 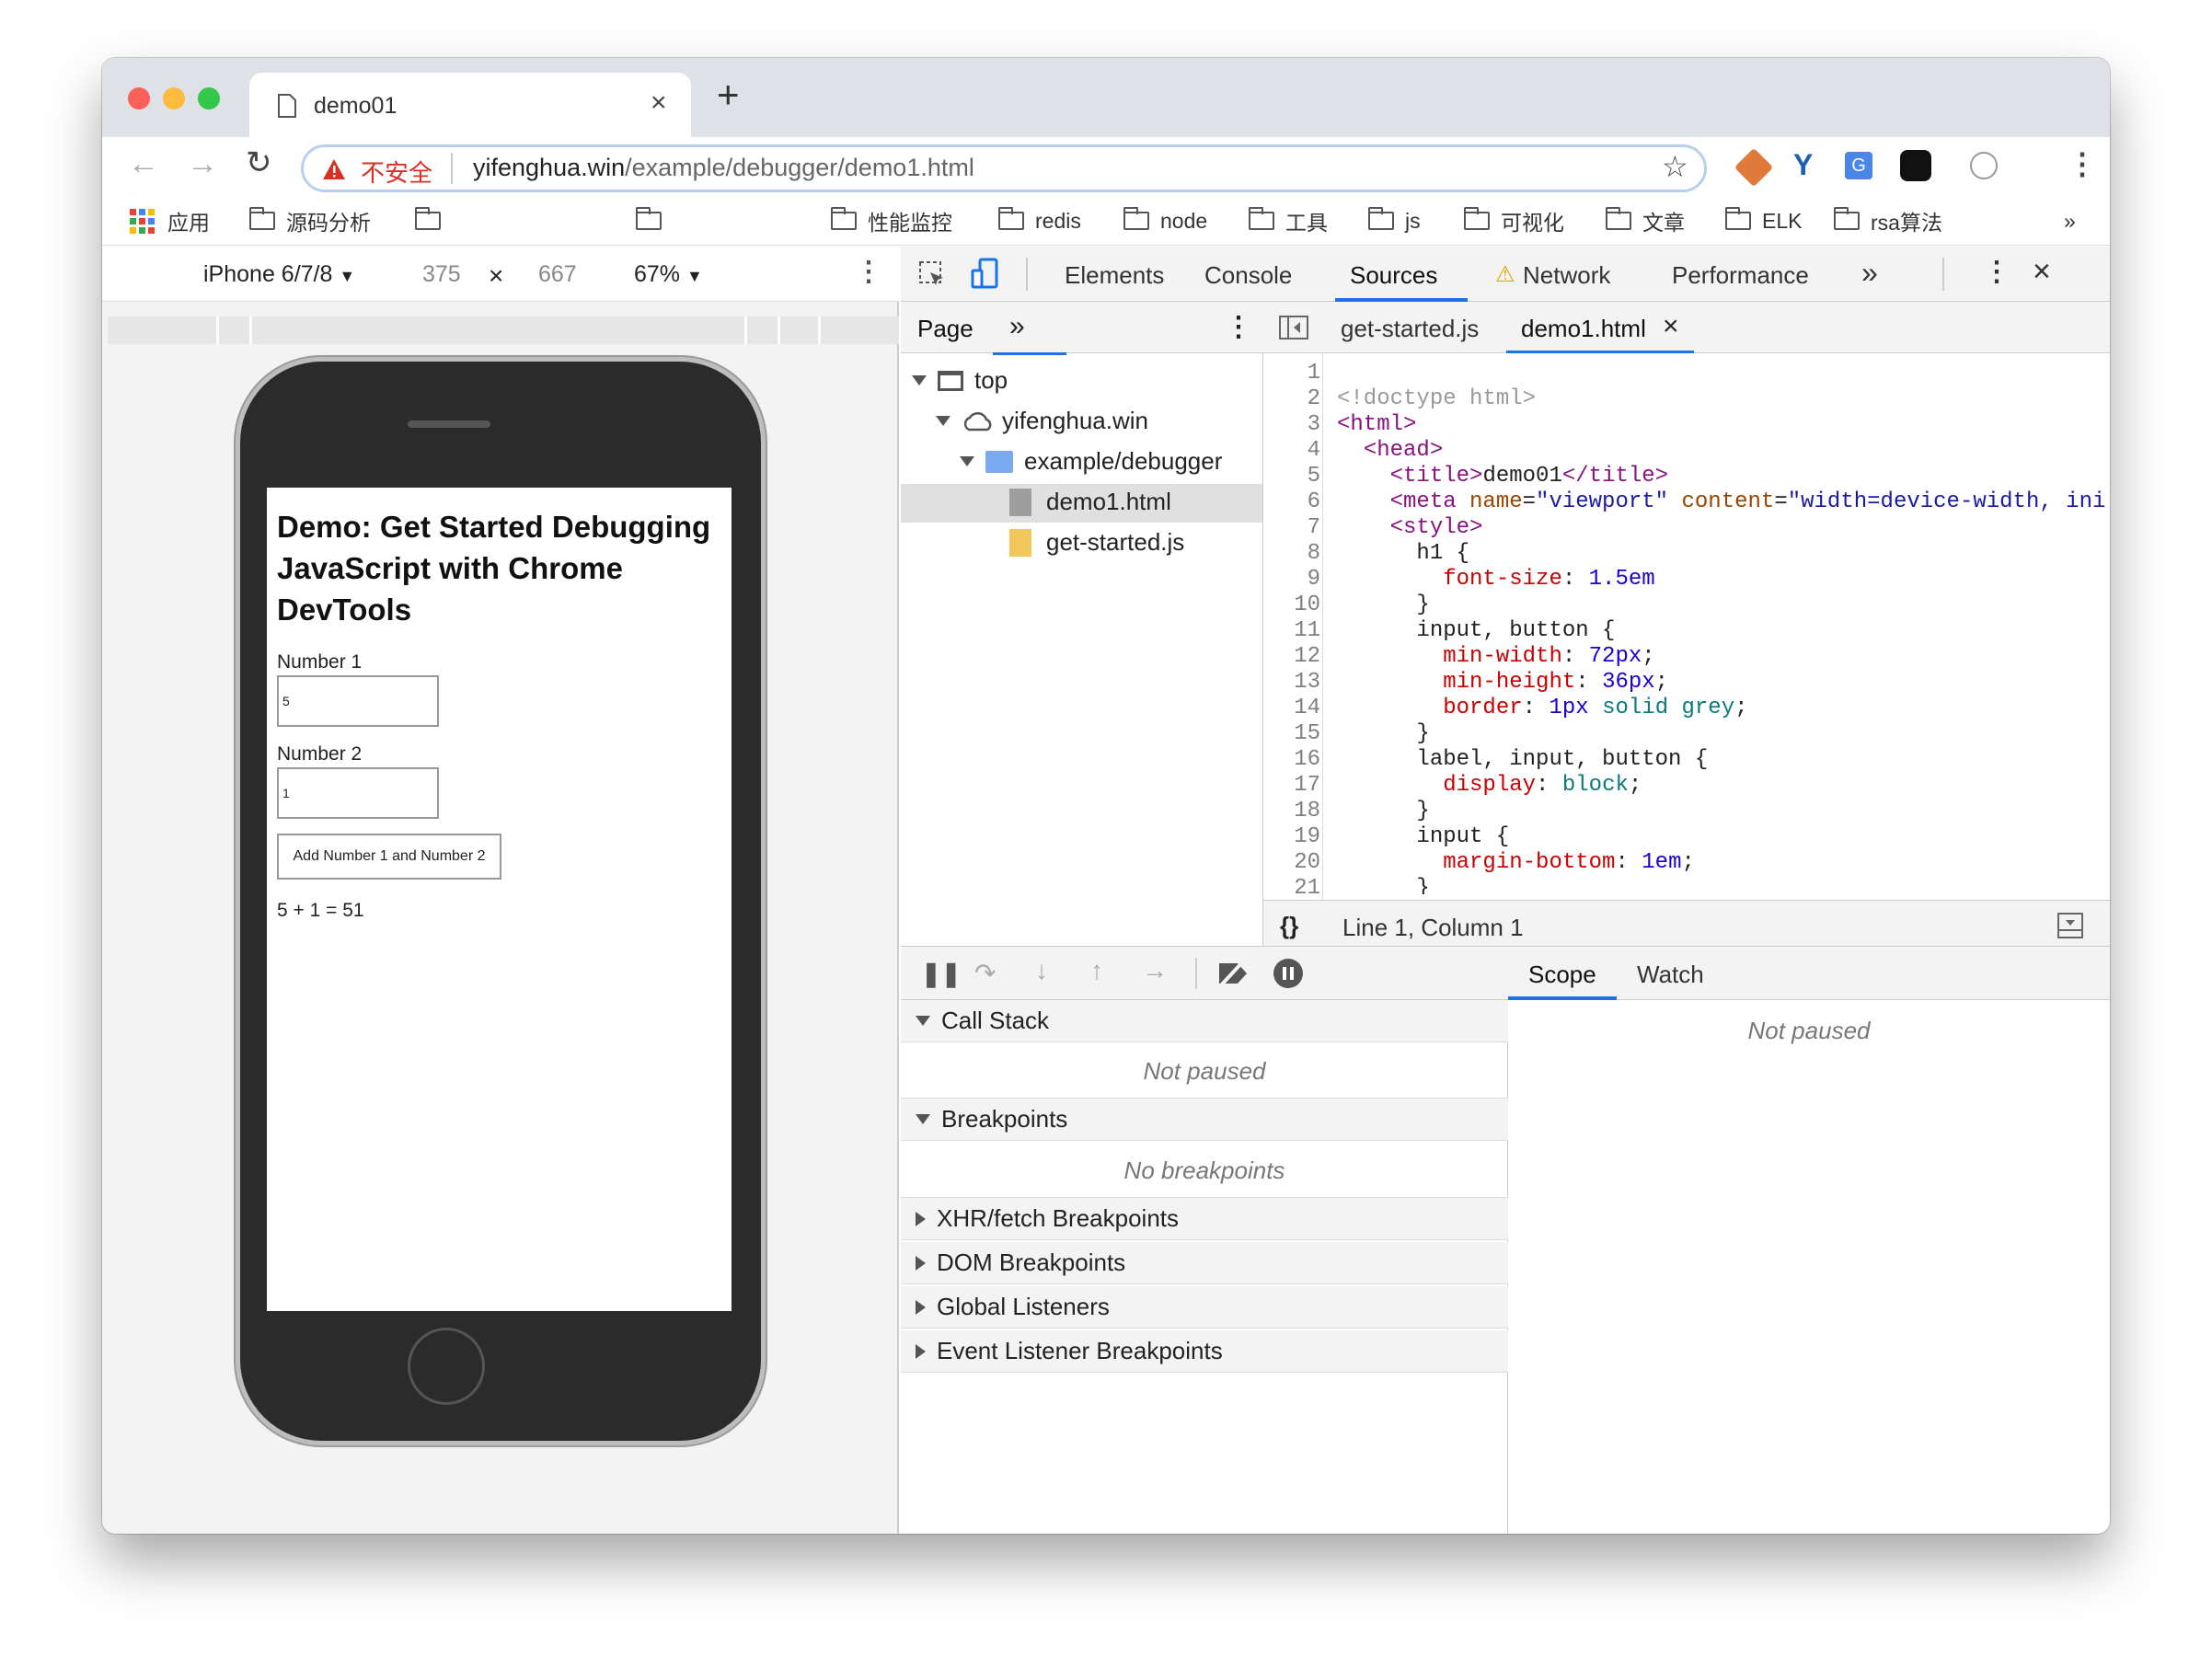 I want to click on line-number: 20, so click(x=1291, y=863).